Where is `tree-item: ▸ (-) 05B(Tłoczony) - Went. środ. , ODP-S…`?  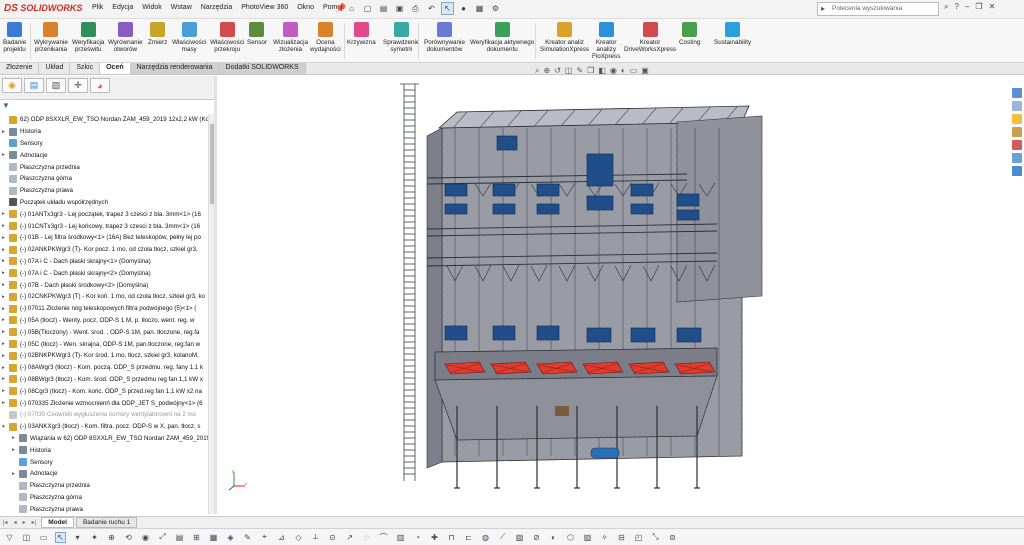
tree-item: ▸ (-) 05B(Tłoczony) - Went. środ. , ODP-S… is located at coordinates (100, 332).